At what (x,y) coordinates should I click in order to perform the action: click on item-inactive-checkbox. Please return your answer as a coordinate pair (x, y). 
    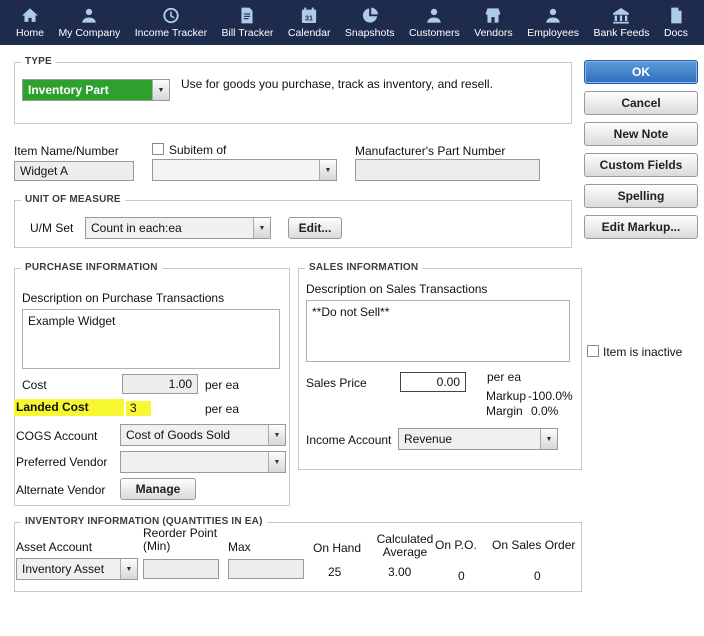
    Looking at the image, I should click on (593, 351).